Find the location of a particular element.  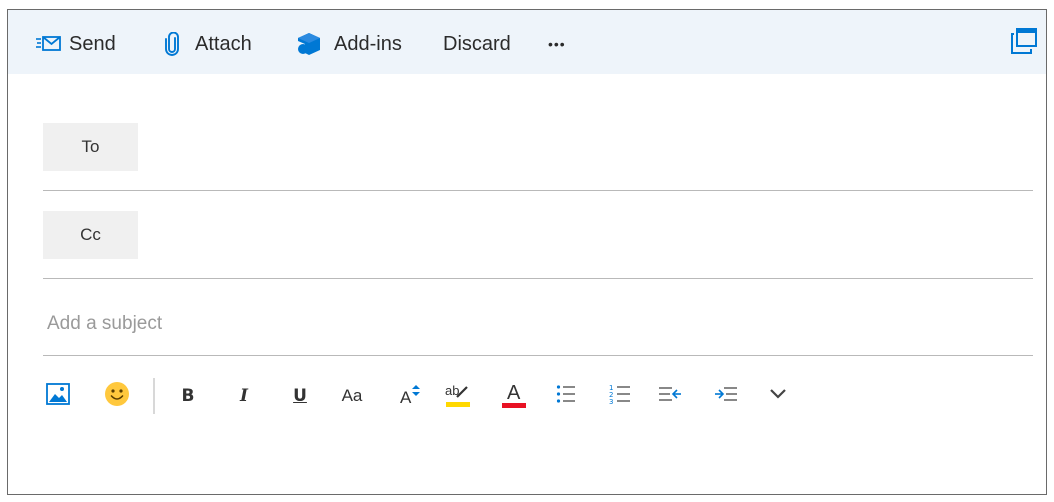

bullets-button is located at coordinates (566, 396).